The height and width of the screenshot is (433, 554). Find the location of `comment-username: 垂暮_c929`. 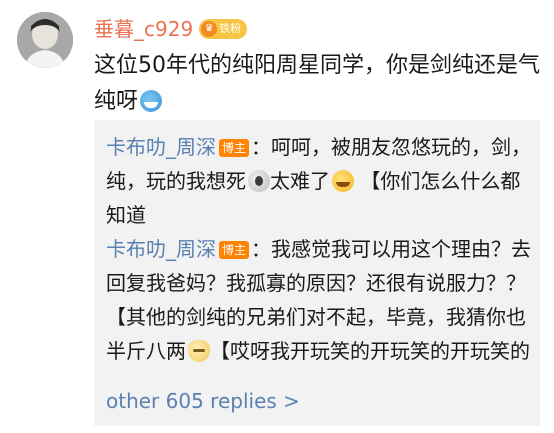

comment-username: 垂暮_c929 is located at coordinates (143, 29).